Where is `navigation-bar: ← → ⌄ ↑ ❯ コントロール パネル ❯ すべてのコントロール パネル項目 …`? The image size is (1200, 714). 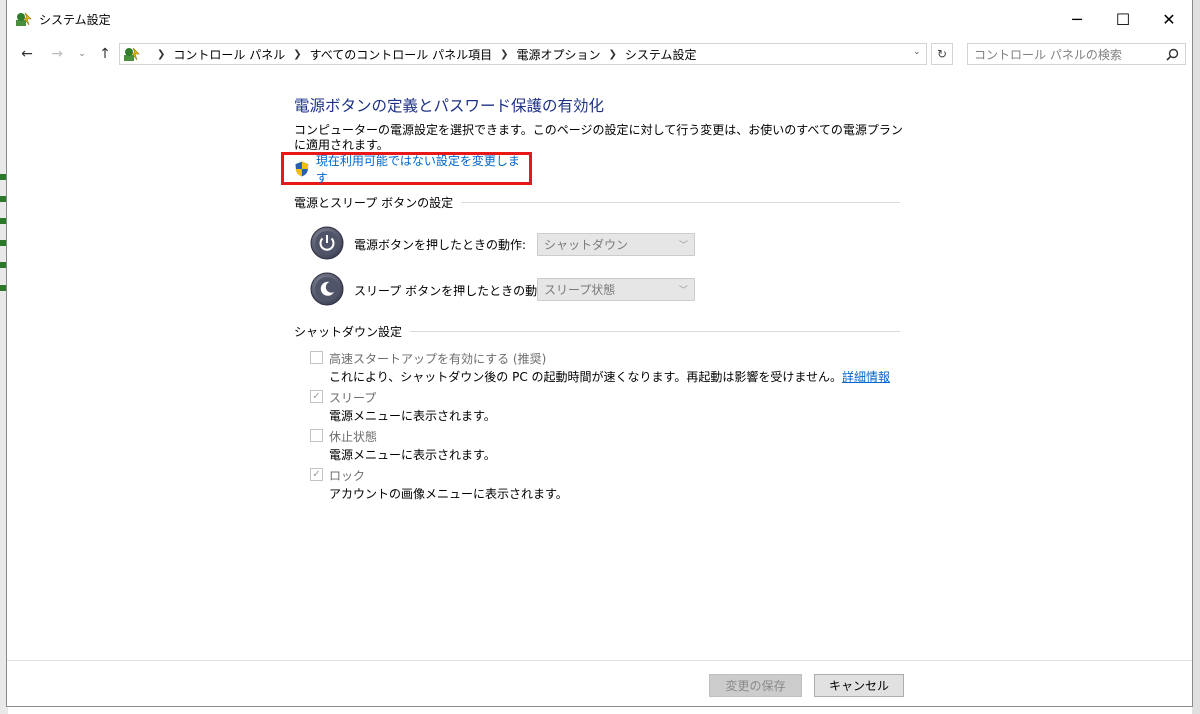
navigation-bar: ← → ⌄ ↑ ❯ コントロール パネル ❯ すべてのコントロール パネル項目 … is located at coordinates (599, 54).